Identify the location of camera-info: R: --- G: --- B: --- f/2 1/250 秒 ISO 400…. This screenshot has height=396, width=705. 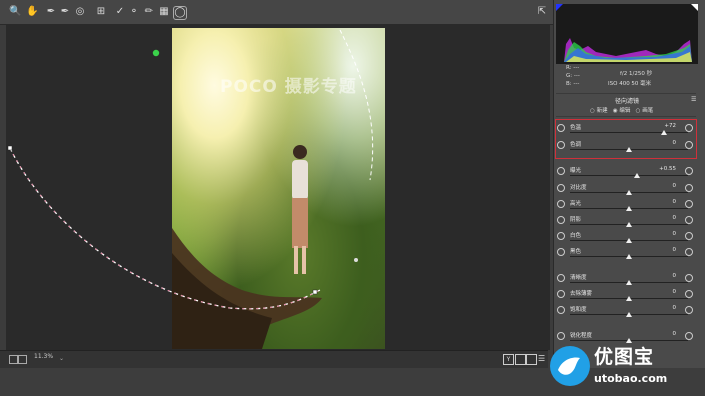
(627, 79).